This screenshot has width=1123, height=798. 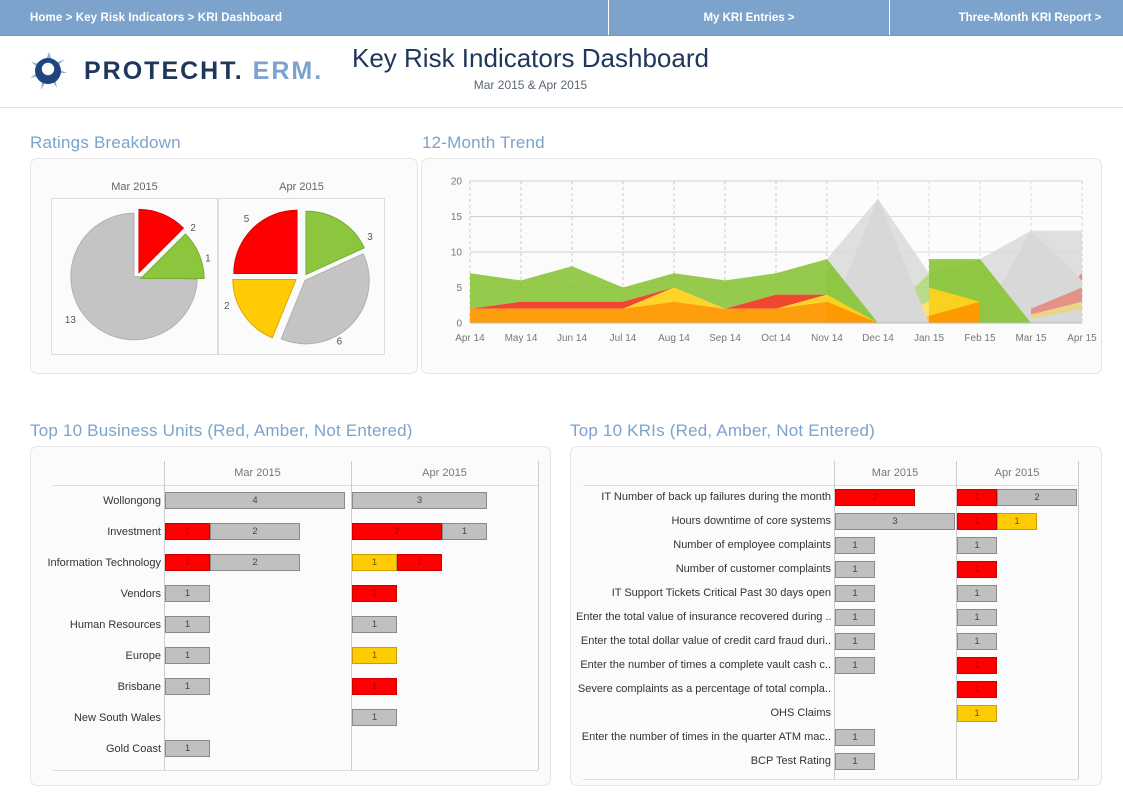 What do you see at coordinates (340, 342) in the screenshot?
I see `pie-label-apr-grey: 6` at bounding box center [340, 342].